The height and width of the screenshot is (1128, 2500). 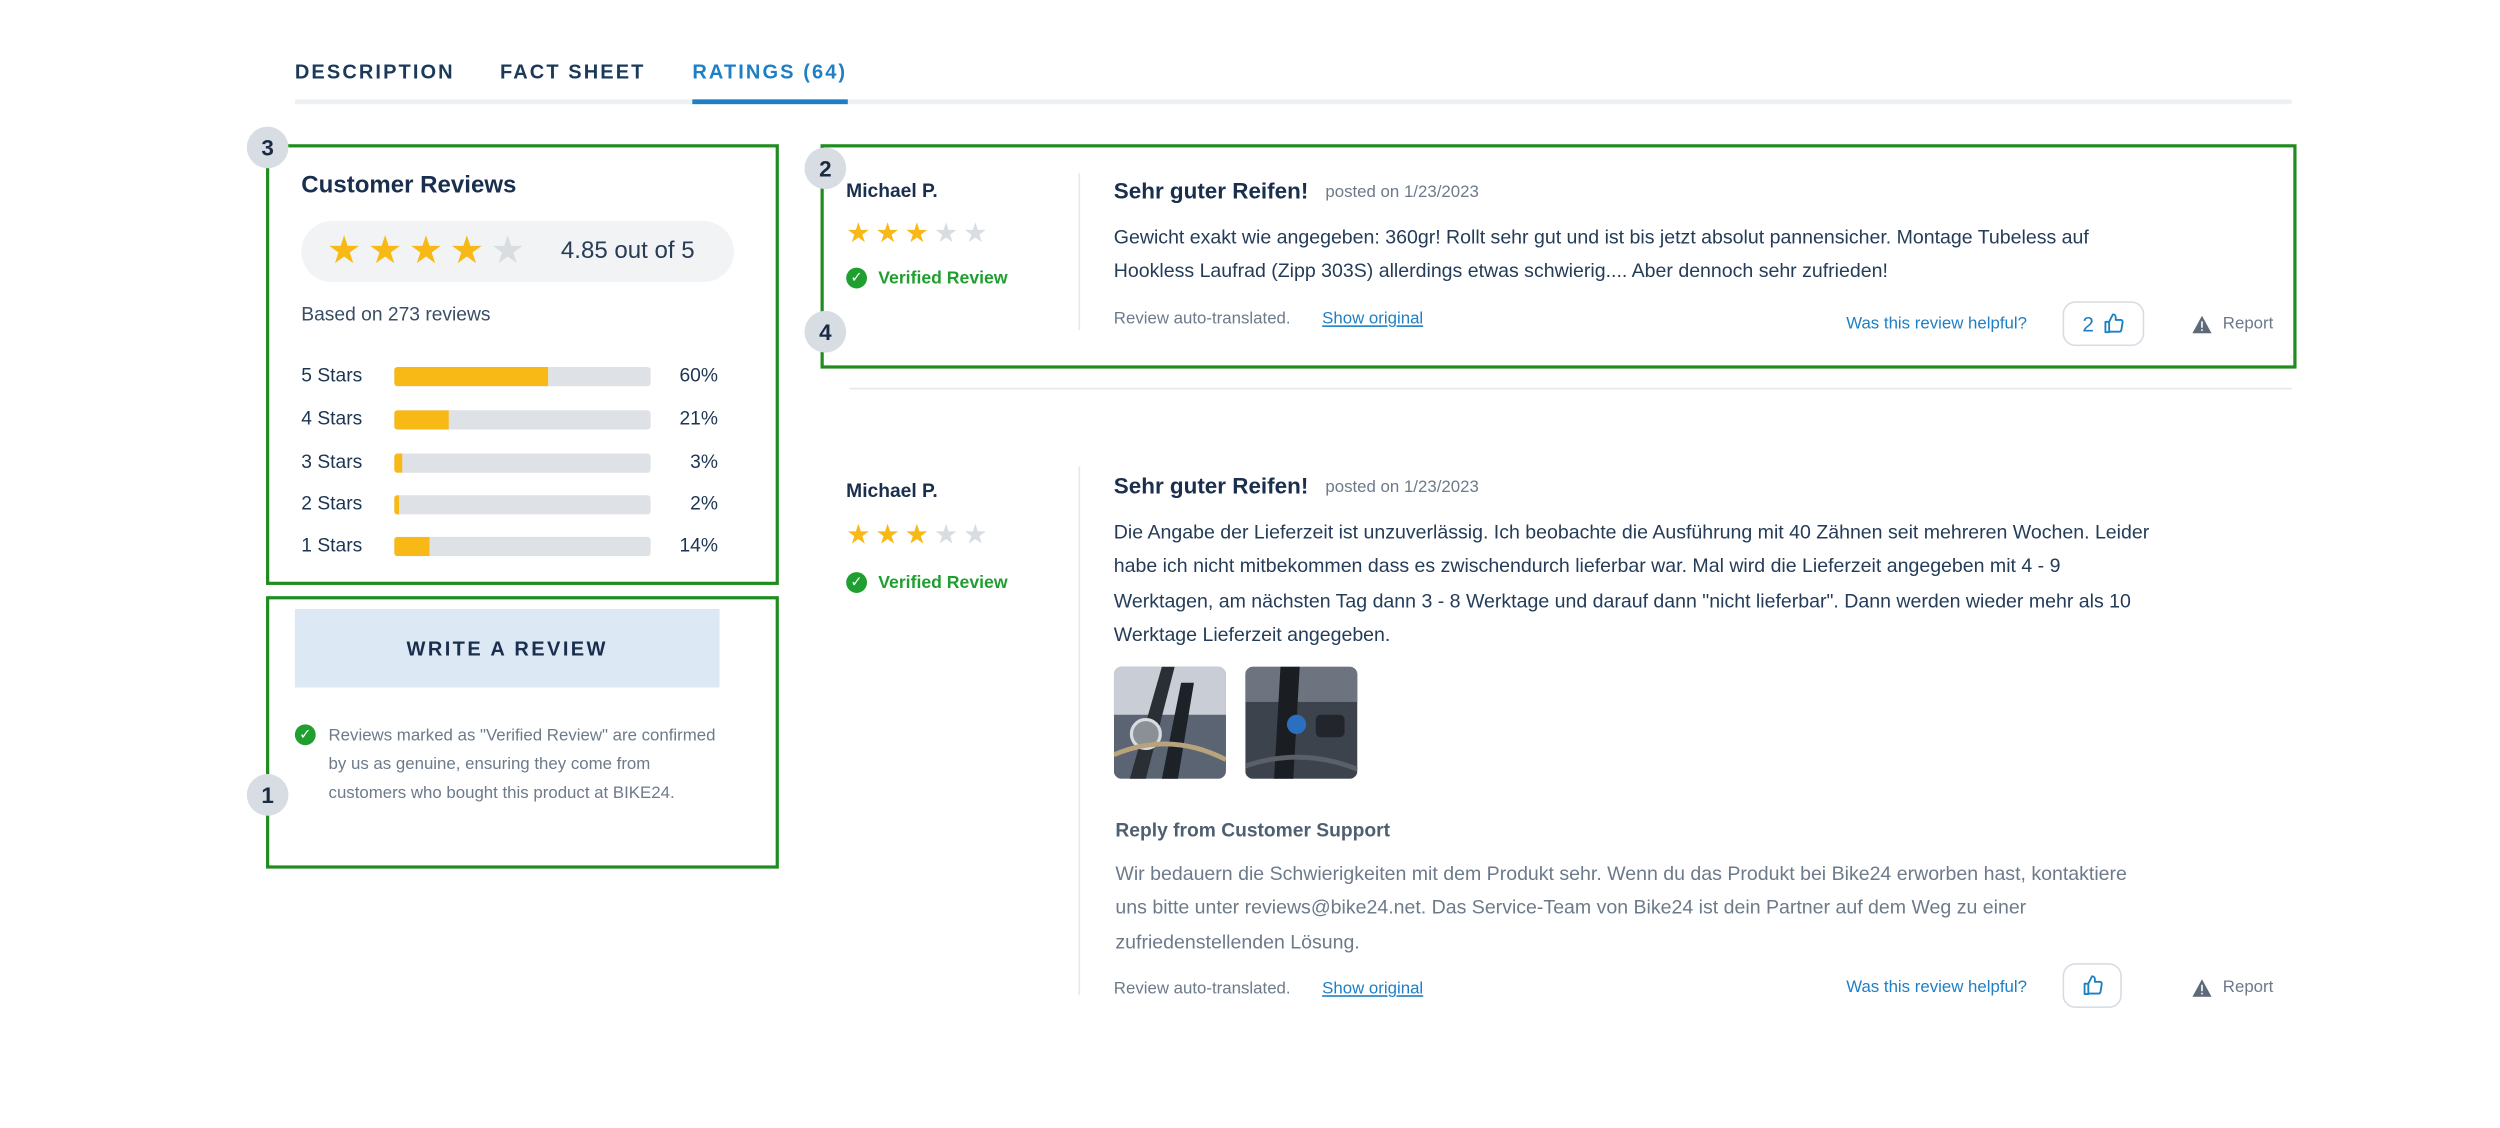 What do you see at coordinates (1937, 324) in the screenshot?
I see `helpful-question: Was this review helpful?` at bounding box center [1937, 324].